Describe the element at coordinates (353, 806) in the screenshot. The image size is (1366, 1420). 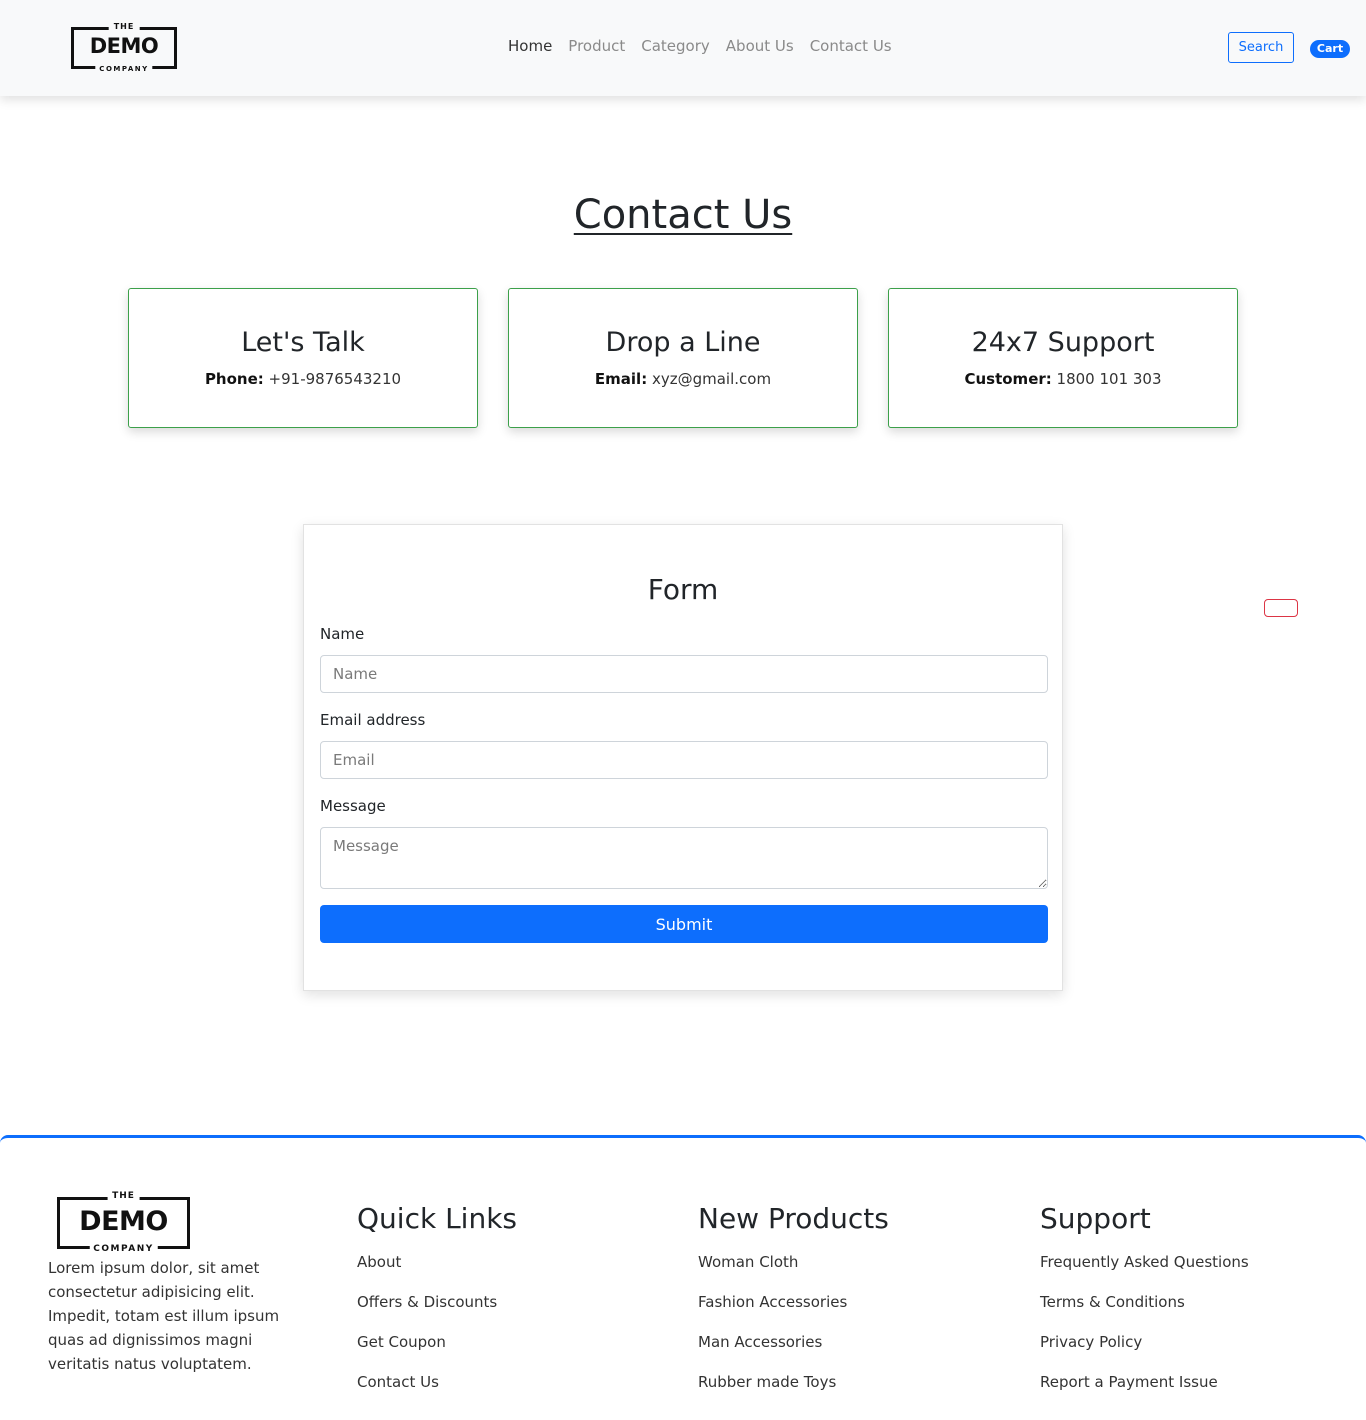
I see `message-label: Message` at that location.